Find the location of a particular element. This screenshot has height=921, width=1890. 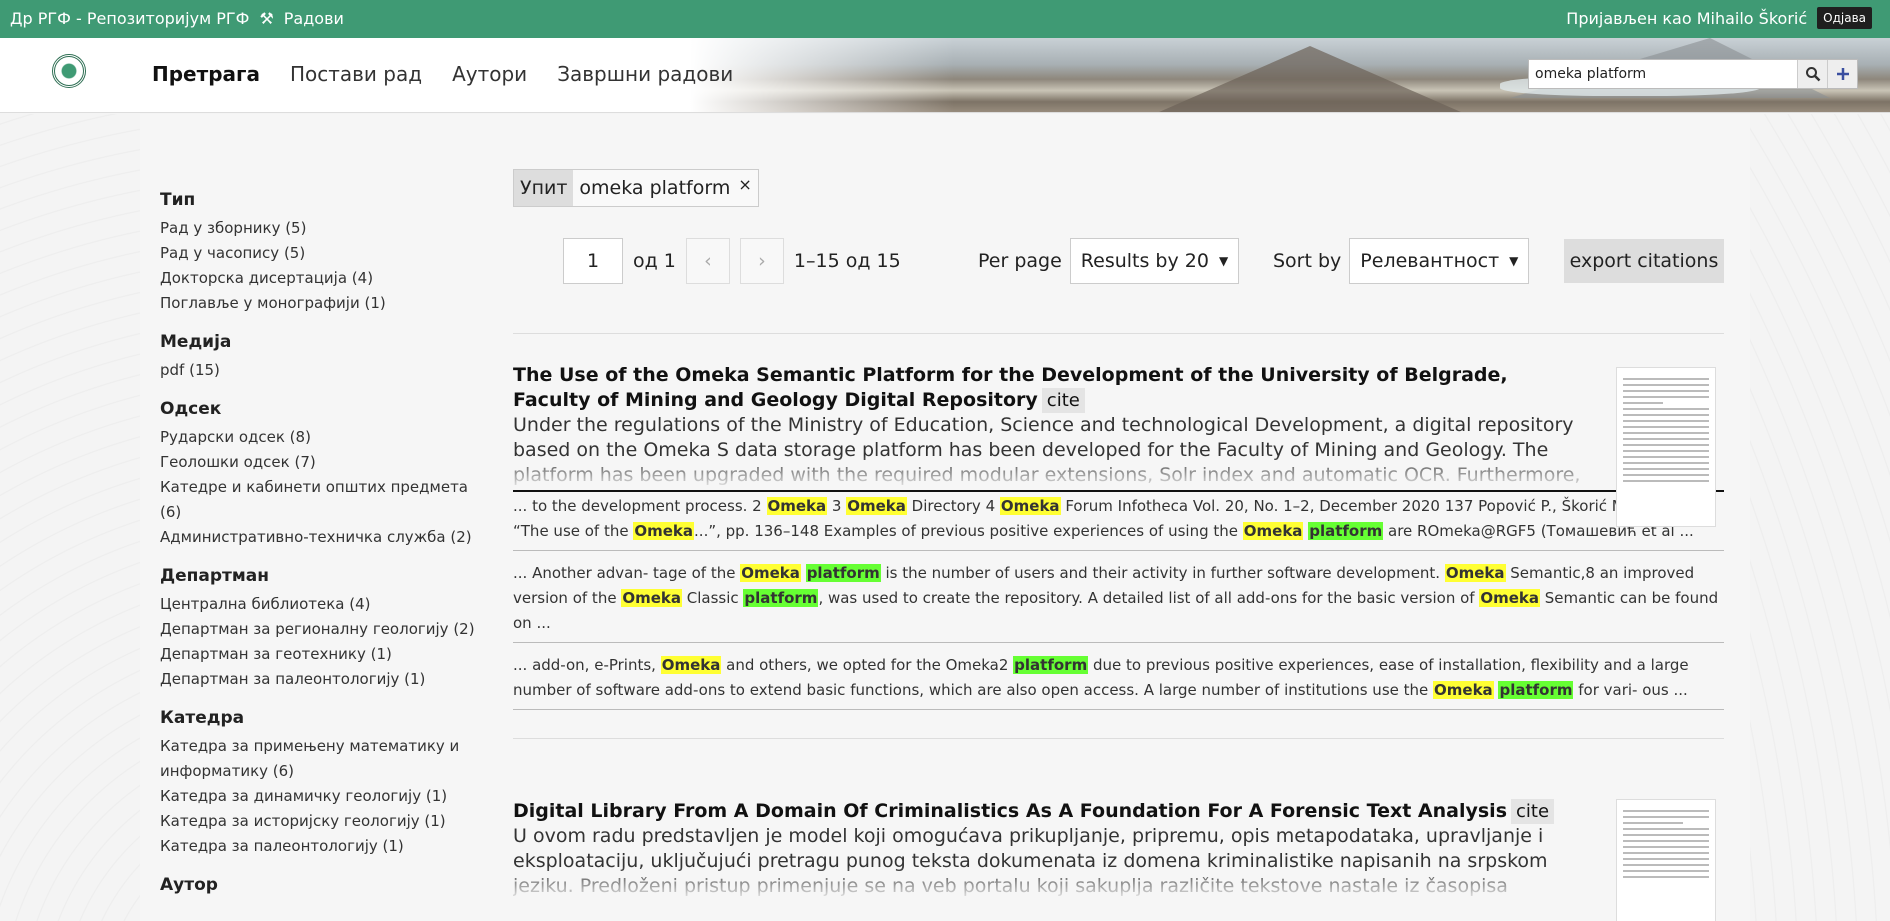

facet-item: Поглавље у монографији (1) is located at coordinates (325, 303).